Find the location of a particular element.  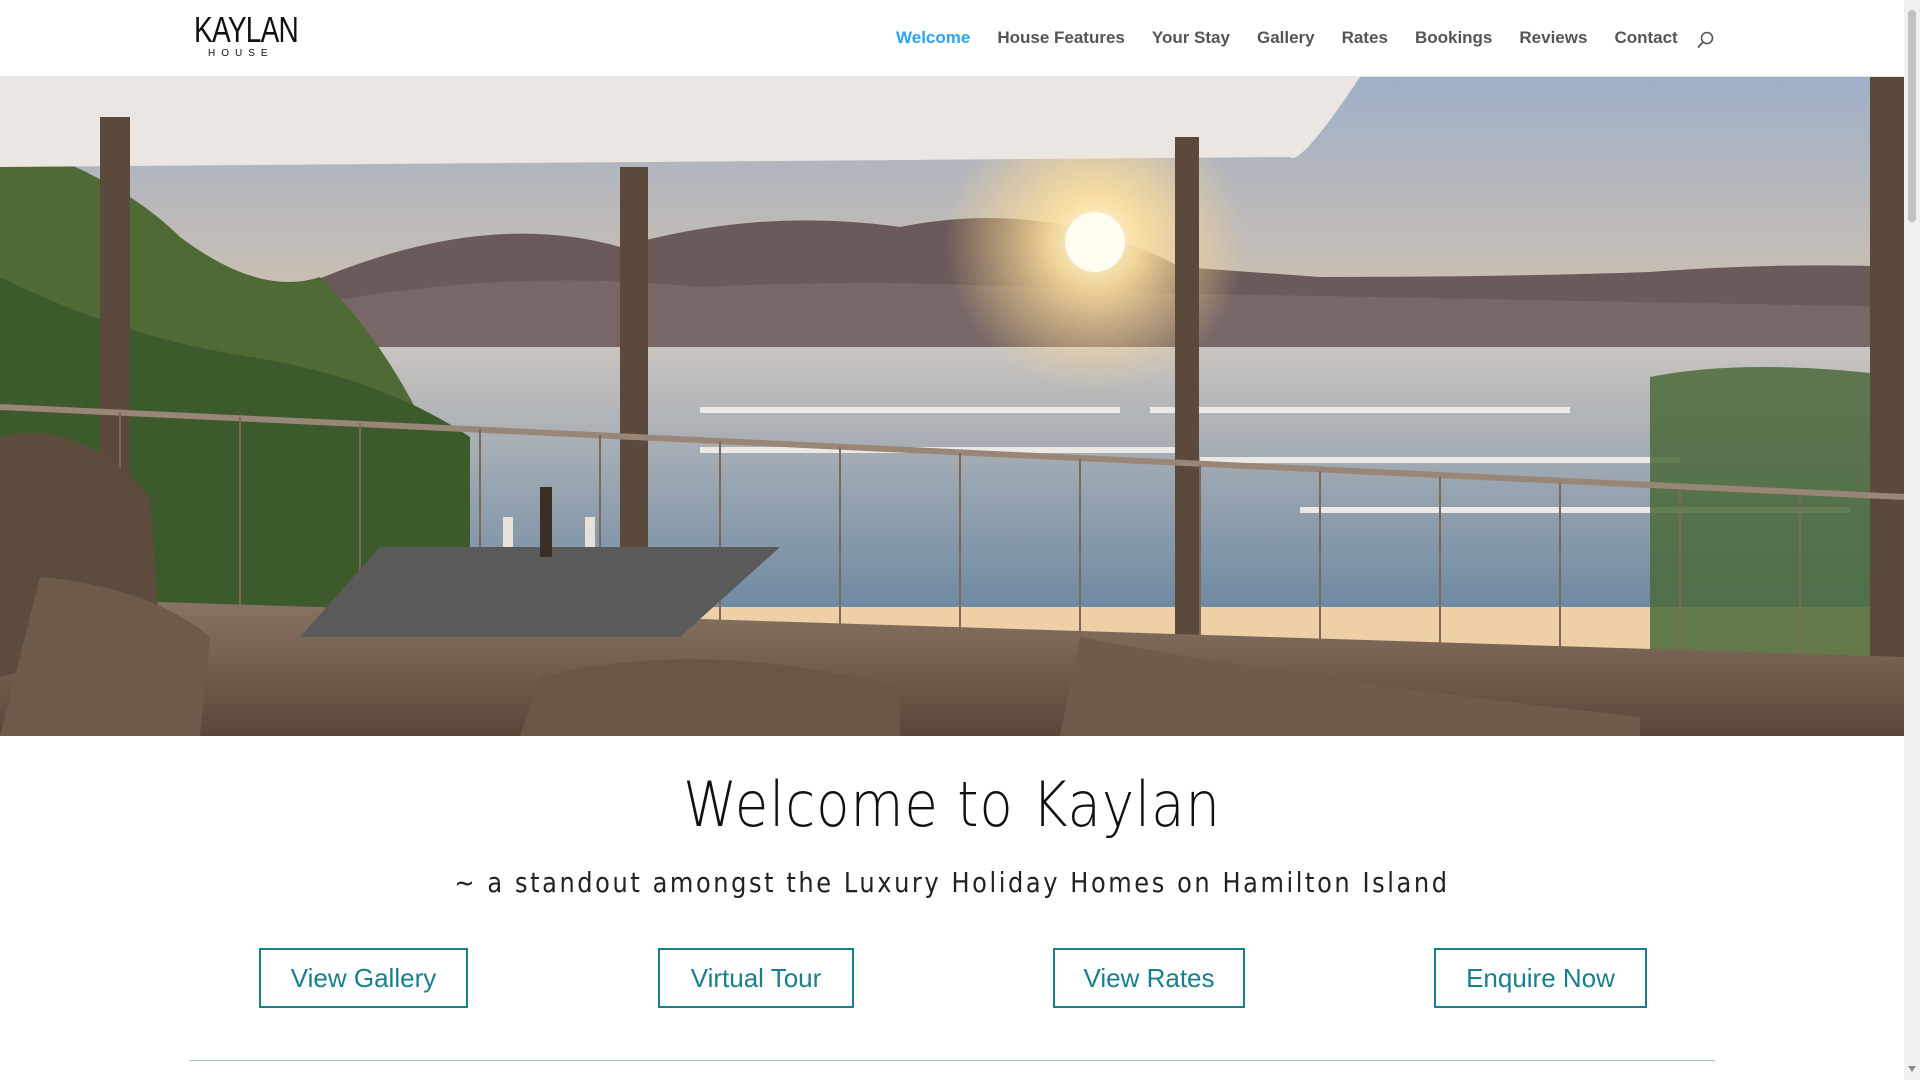

logo: KAYLAN HOUSE is located at coordinates (246, 37).